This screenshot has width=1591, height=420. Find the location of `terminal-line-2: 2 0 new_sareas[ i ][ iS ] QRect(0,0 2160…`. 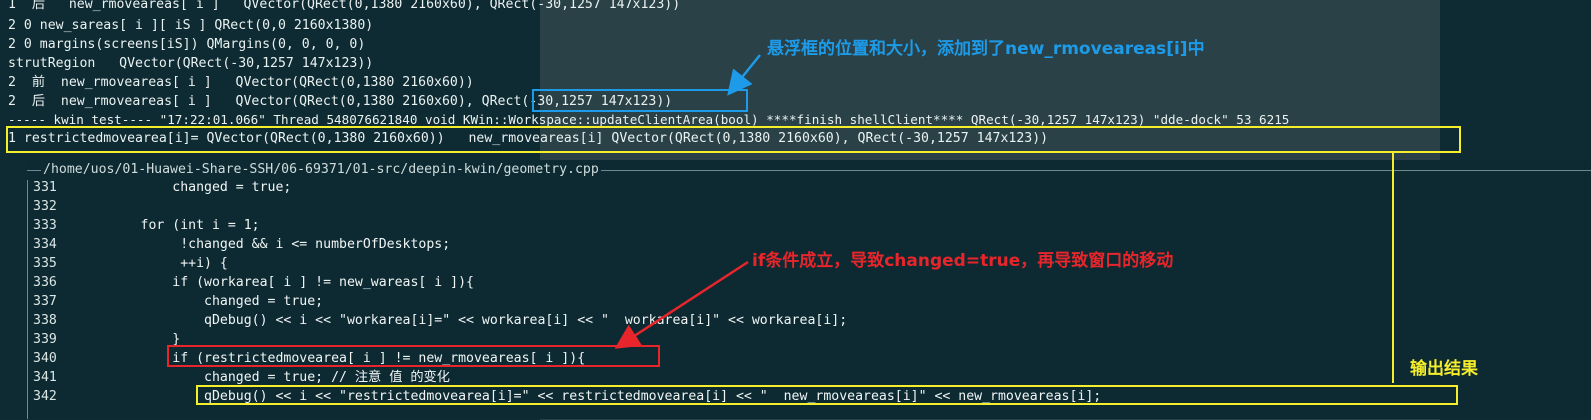

terminal-line-2: 2 0 new_sareas[ i ][ iS ] QRect(0,0 2160… is located at coordinates (191, 25).